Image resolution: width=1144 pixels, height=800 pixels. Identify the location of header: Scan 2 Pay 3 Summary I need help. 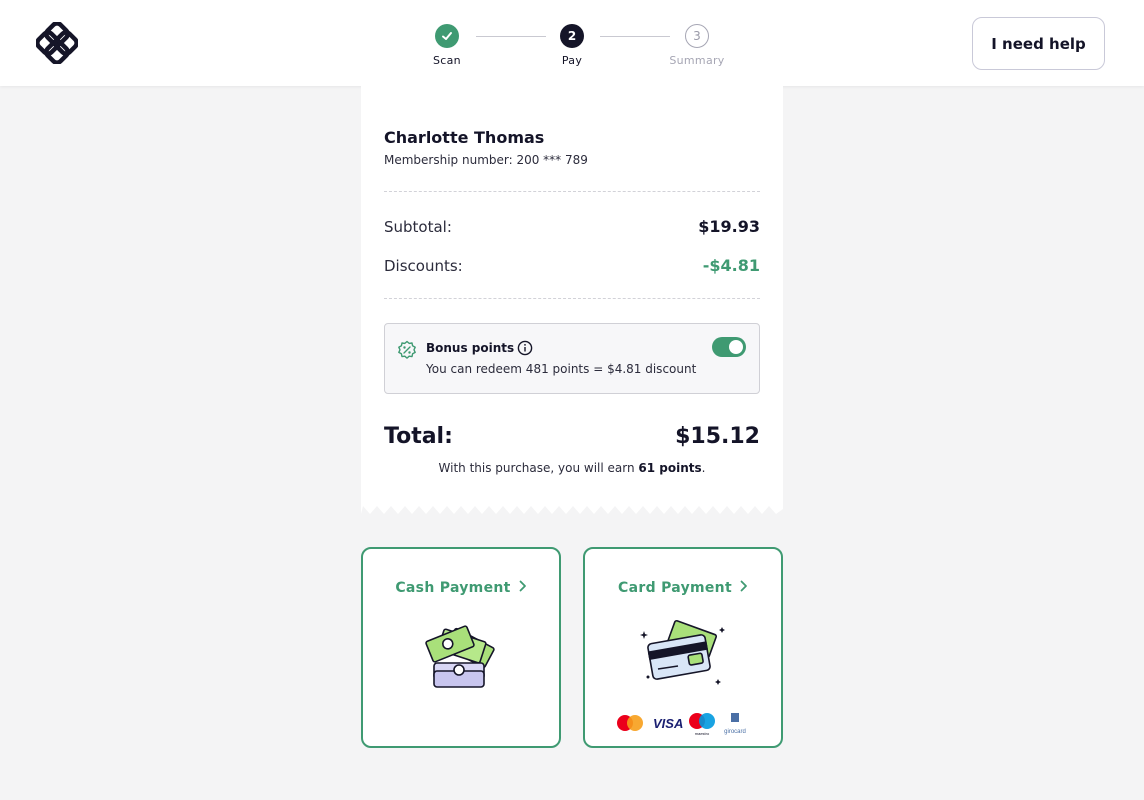
(572, 43).